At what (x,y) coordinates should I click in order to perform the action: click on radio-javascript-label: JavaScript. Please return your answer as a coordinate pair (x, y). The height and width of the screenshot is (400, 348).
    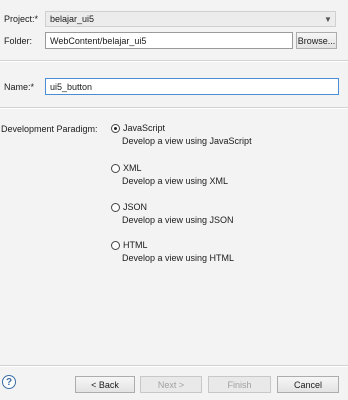
    Looking at the image, I should click on (144, 128).